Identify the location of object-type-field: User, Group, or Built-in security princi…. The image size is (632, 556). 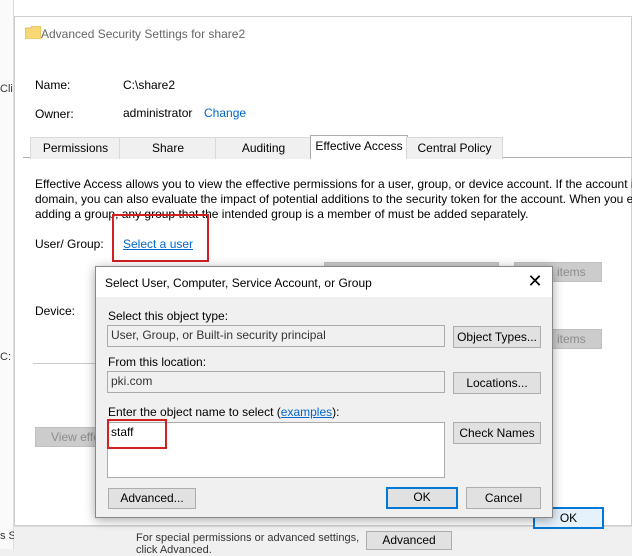
(276, 336).